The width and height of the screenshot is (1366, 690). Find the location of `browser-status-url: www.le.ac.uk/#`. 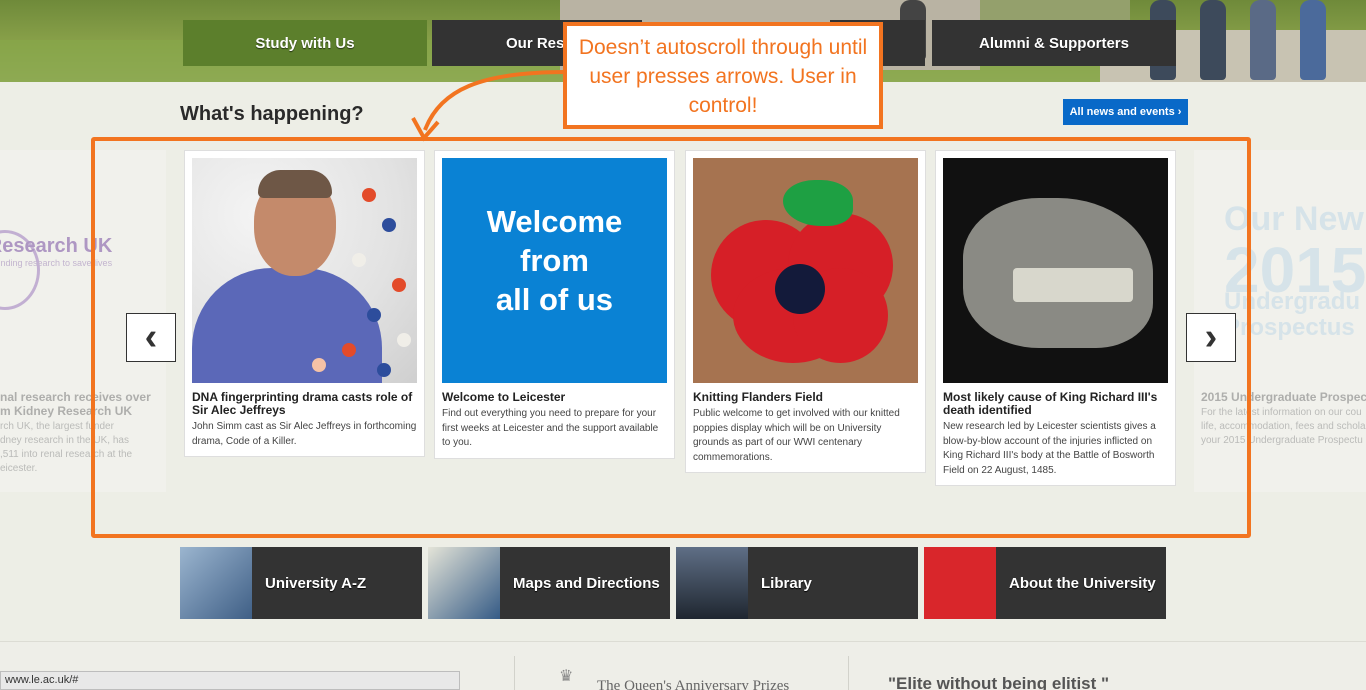

browser-status-url: www.le.ac.uk/# is located at coordinates (230, 680).